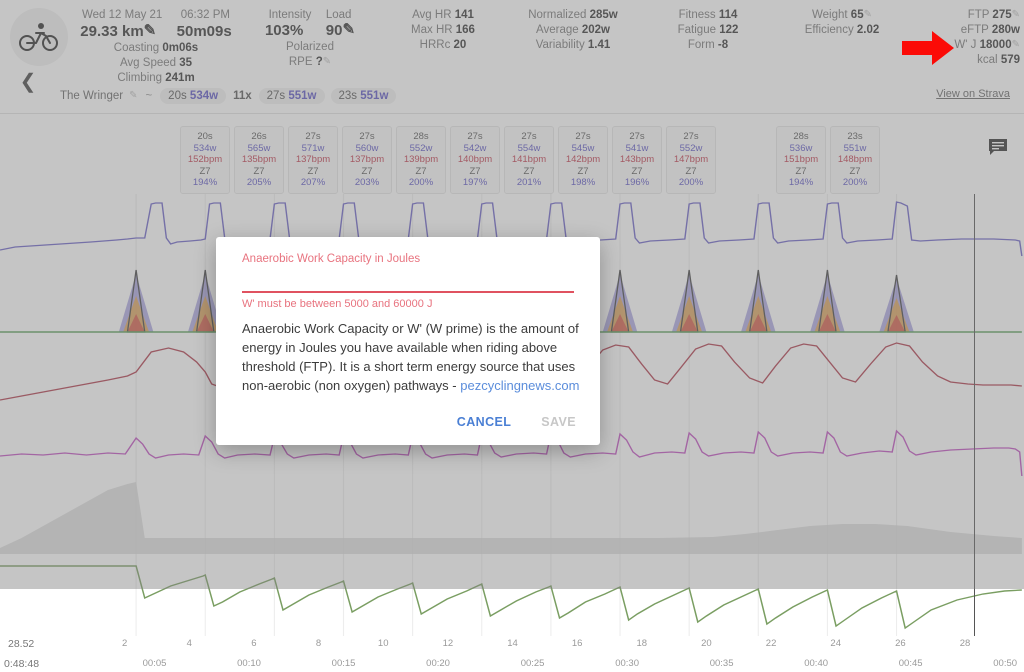  Describe the element at coordinates (383, 643) in the screenshot. I see `x-tick-distance: 10` at that location.